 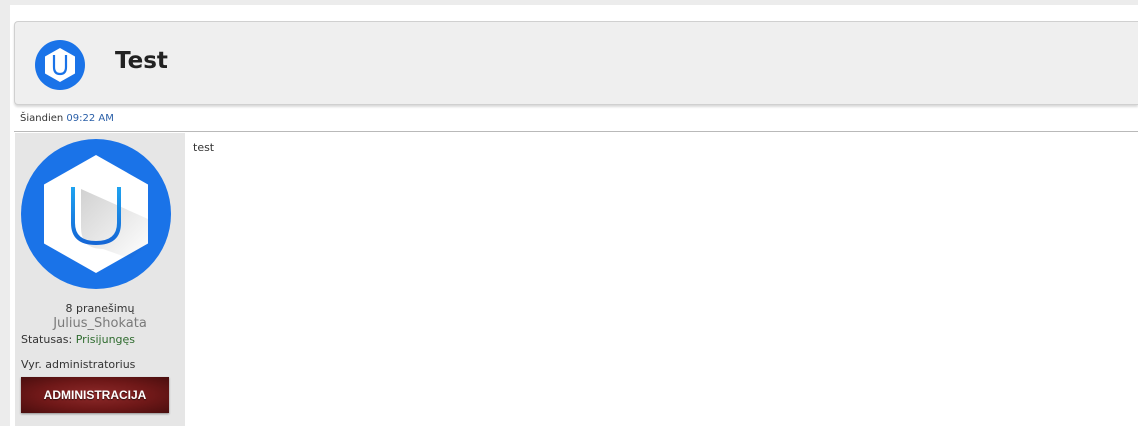 I want to click on status-value: Prisijungęs, so click(x=105, y=339).